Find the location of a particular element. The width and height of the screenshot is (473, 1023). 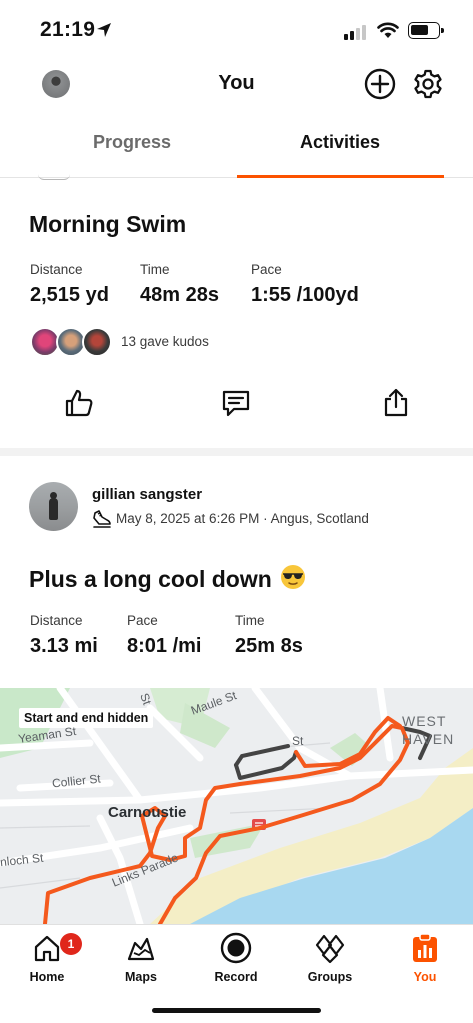

groups-icon is located at coordinates (330, 949).